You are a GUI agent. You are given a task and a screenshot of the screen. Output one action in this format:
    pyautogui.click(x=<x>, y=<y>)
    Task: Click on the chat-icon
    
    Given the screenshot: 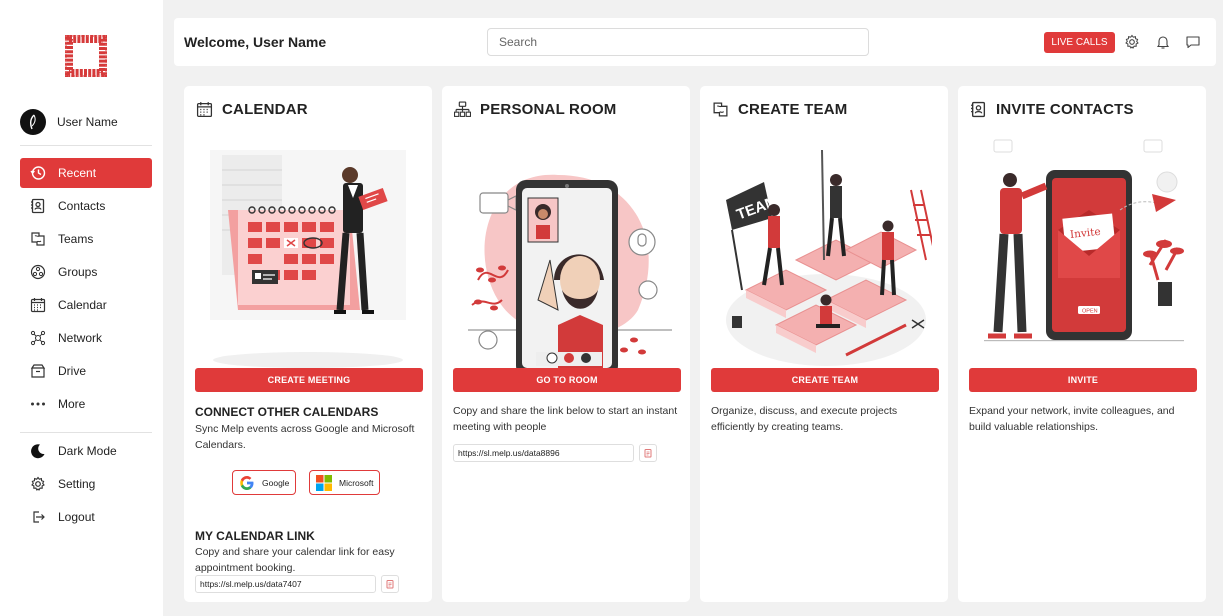 What is the action you would take?
    pyautogui.click(x=1193, y=42)
    